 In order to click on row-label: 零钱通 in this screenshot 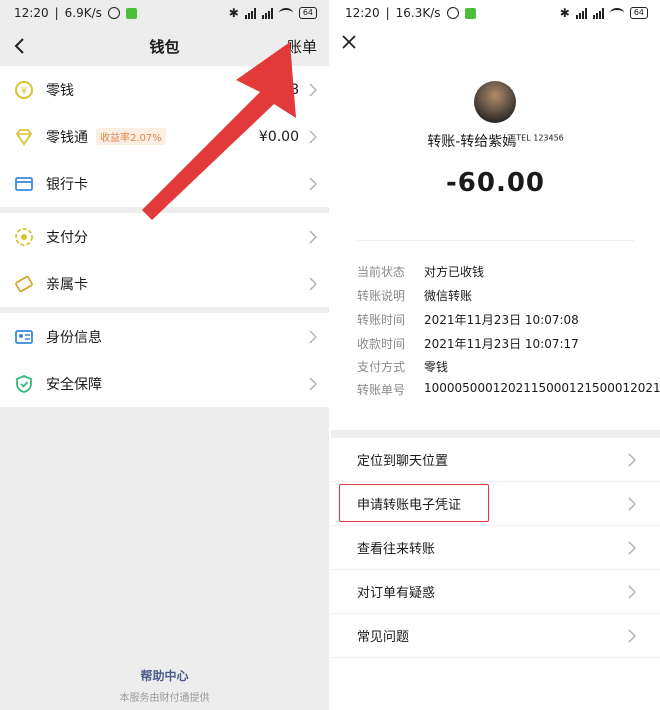, I will do `click(67, 137)`.